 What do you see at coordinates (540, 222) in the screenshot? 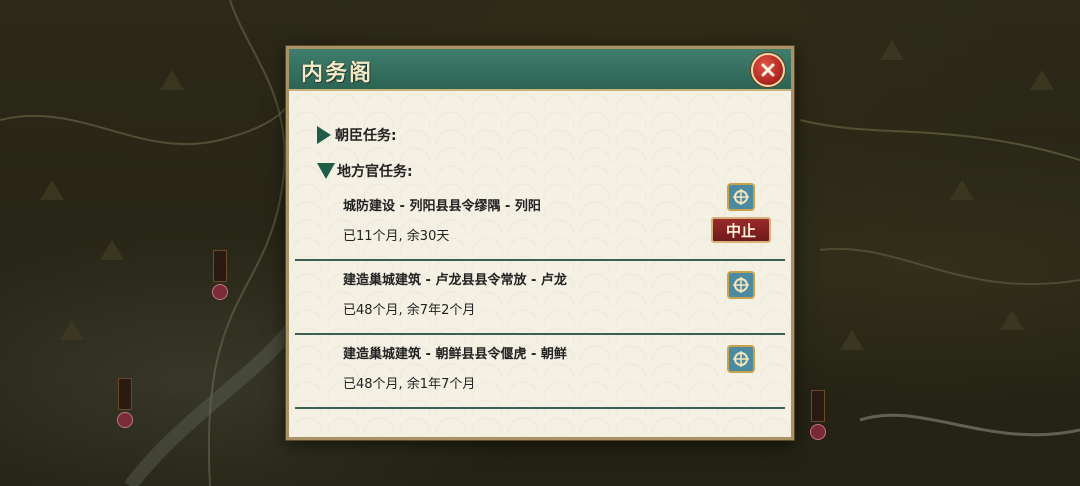
I see `task-row: 城防建设 - 列阳县县令缪隅 - 列阳 已11个月, 余30天 中止` at bounding box center [540, 222].